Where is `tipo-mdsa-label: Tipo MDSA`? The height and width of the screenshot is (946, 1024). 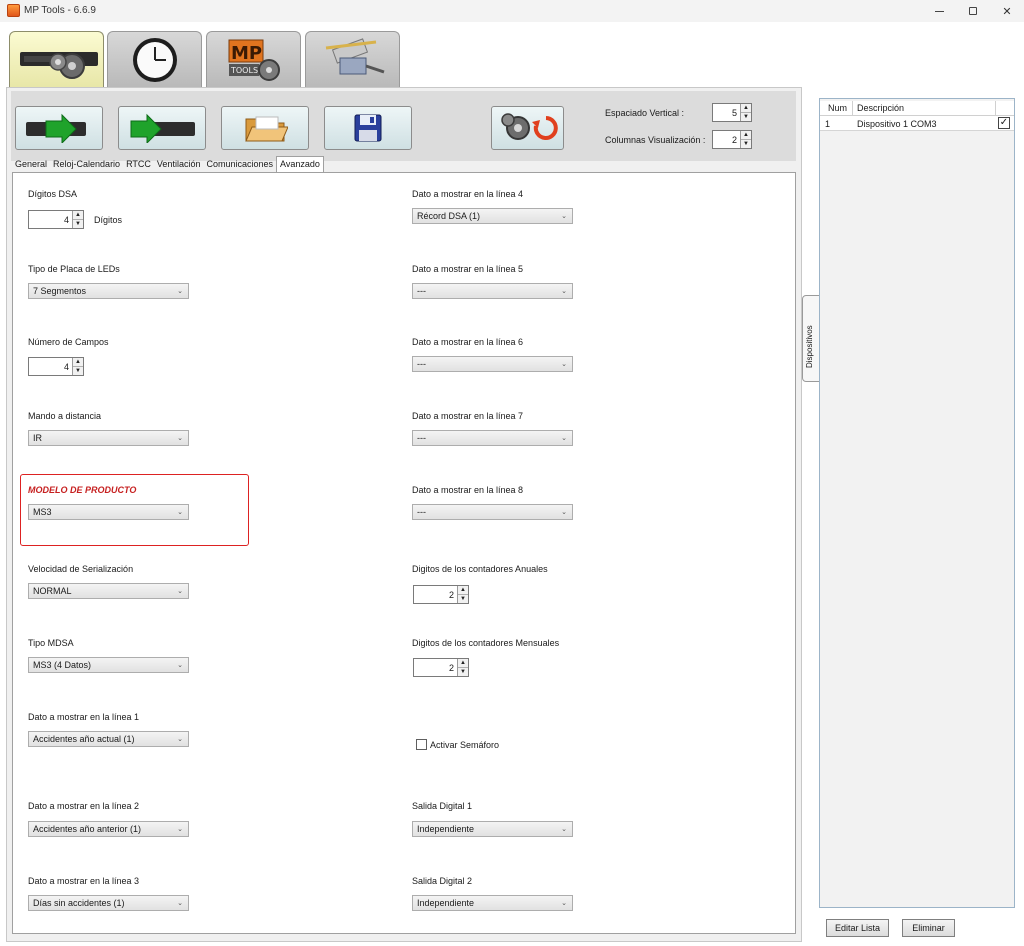 tipo-mdsa-label: Tipo MDSA is located at coordinates (51, 643).